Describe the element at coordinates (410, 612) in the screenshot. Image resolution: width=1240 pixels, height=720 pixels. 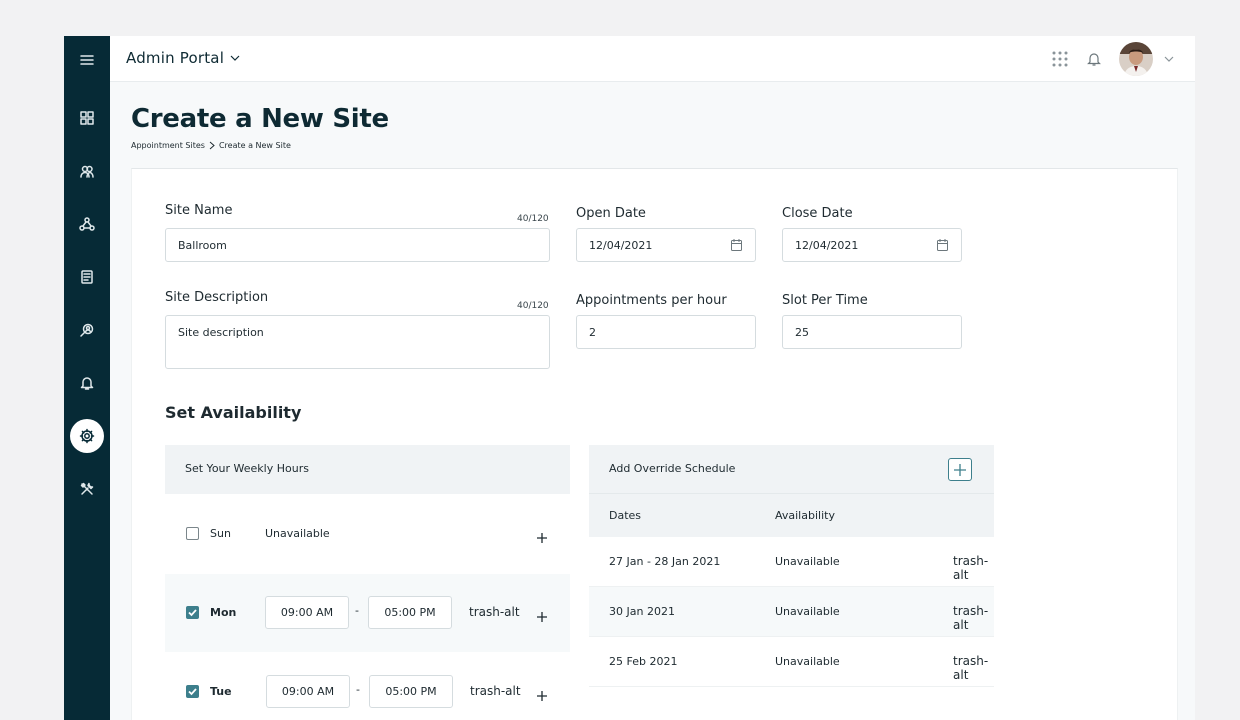
I see `end-time-input-mon: 05:00 PM` at that location.